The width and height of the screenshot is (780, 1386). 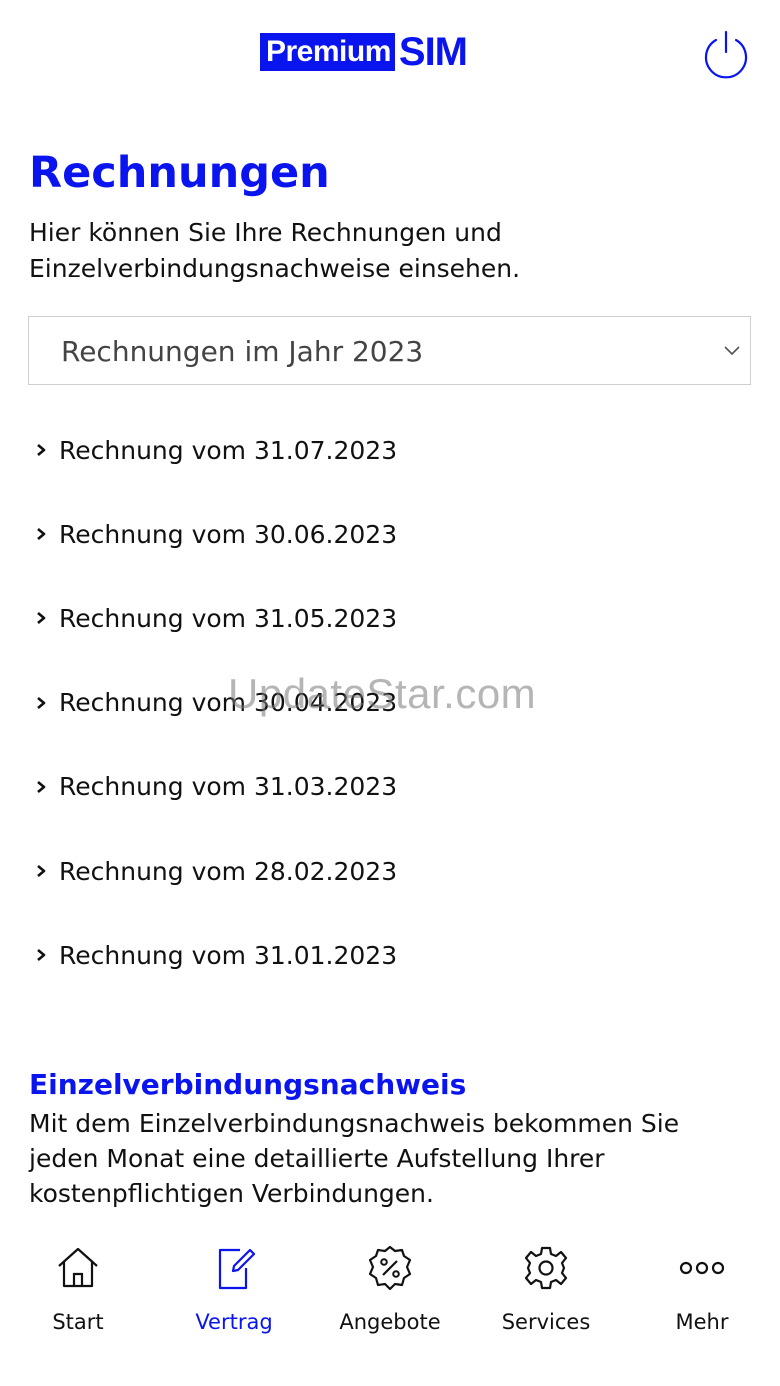 What do you see at coordinates (726, 54) in the screenshot?
I see `power-icon` at bounding box center [726, 54].